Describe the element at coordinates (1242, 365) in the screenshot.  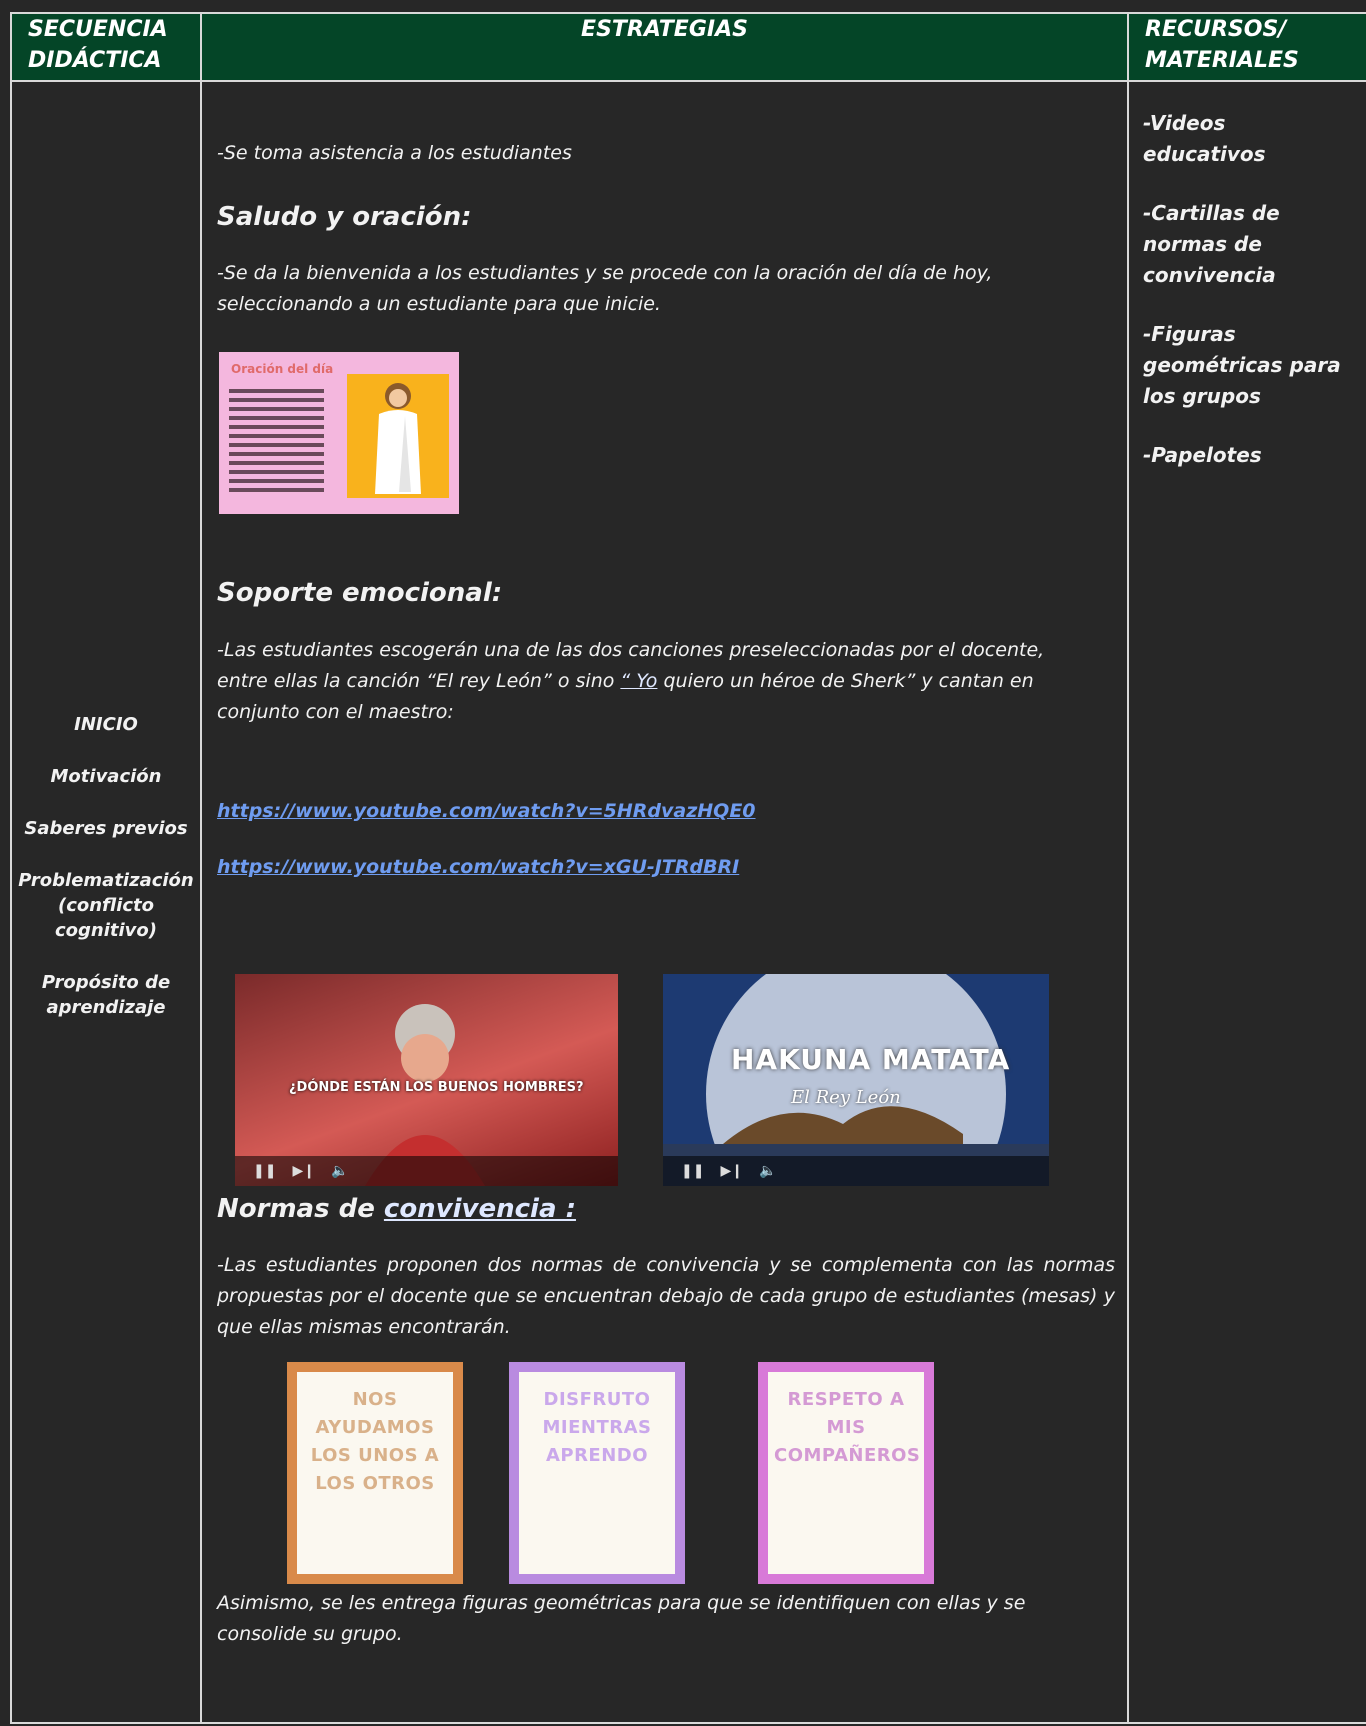
I see `resource-figuras: -Figuras geométricas para los grupos` at that location.